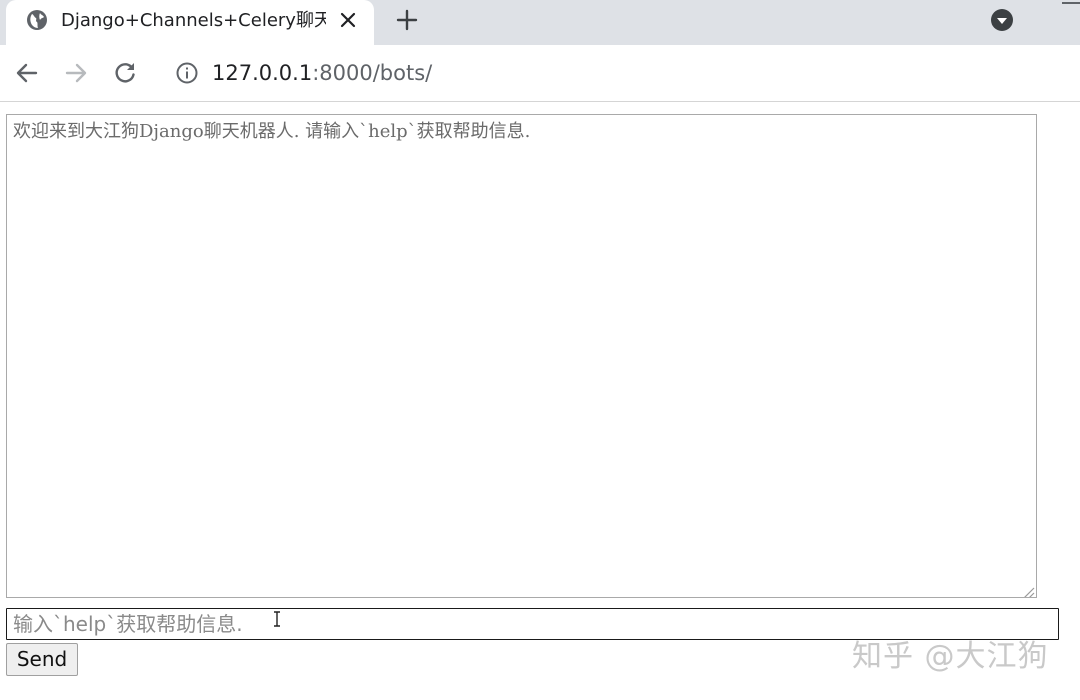 The image size is (1080, 700). I want to click on info-icon, so click(187, 73).